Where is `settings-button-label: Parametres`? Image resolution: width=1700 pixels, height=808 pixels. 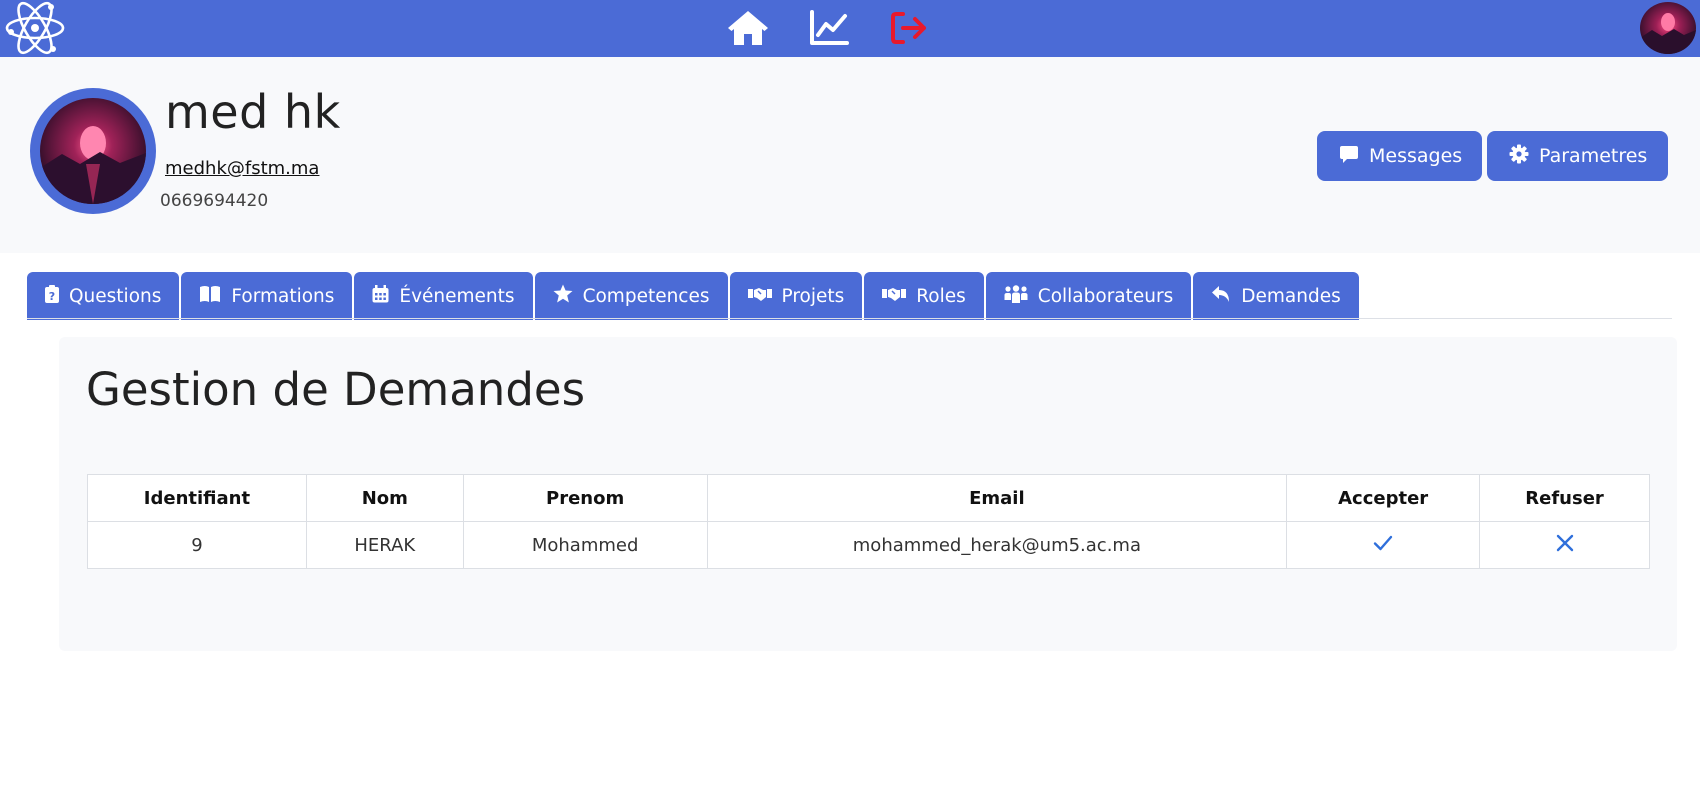
settings-button-label: Parametres is located at coordinates (1593, 156).